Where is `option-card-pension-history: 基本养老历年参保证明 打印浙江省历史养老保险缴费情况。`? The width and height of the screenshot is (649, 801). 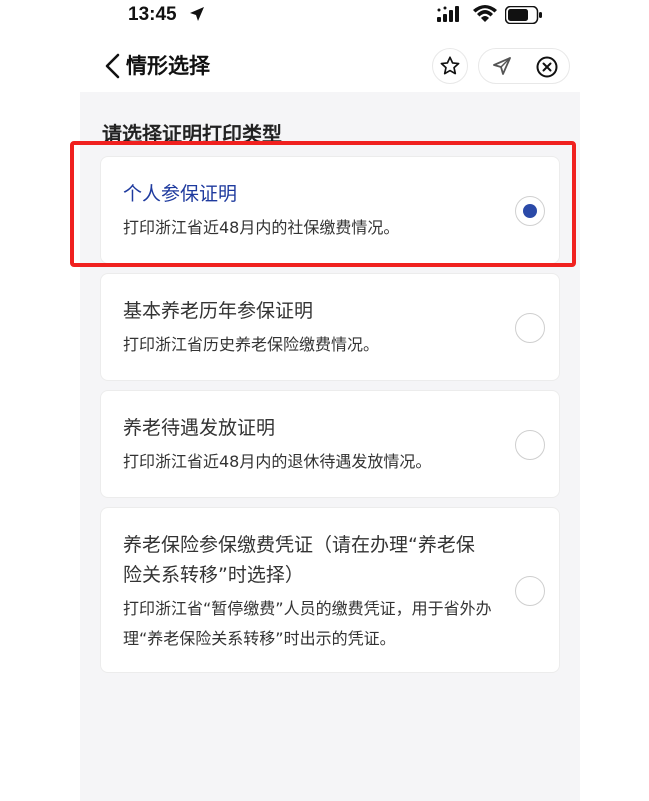 option-card-pension-history: 基本养老历年参保证明 打印浙江省历史养老保险缴费情况。 is located at coordinates (330, 327).